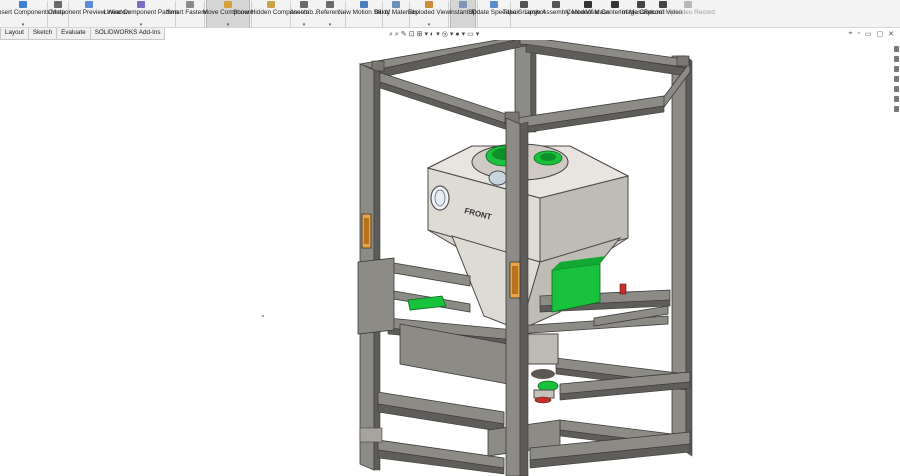  What do you see at coordinates (524, 4) in the screenshot?
I see `camera-icon` at bounding box center [524, 4].